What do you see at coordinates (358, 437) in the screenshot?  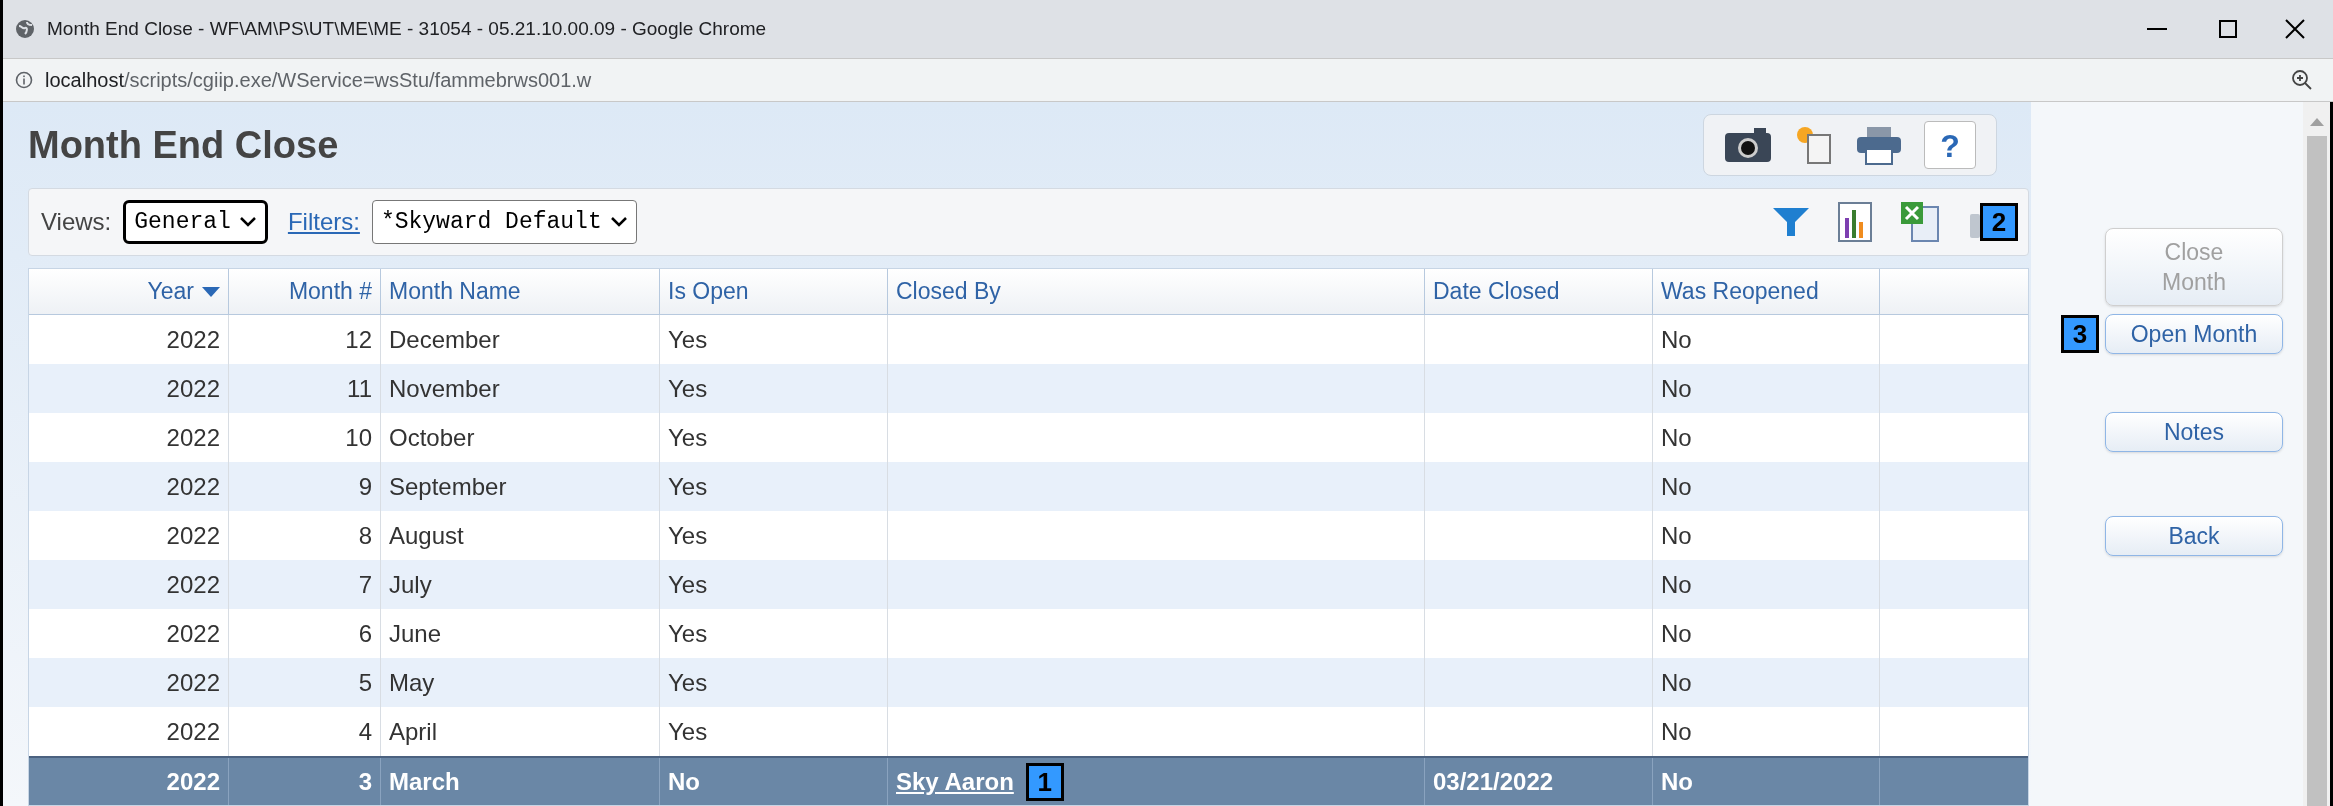 I see `table-cell-text: 10` at bounding box center [358, 437].